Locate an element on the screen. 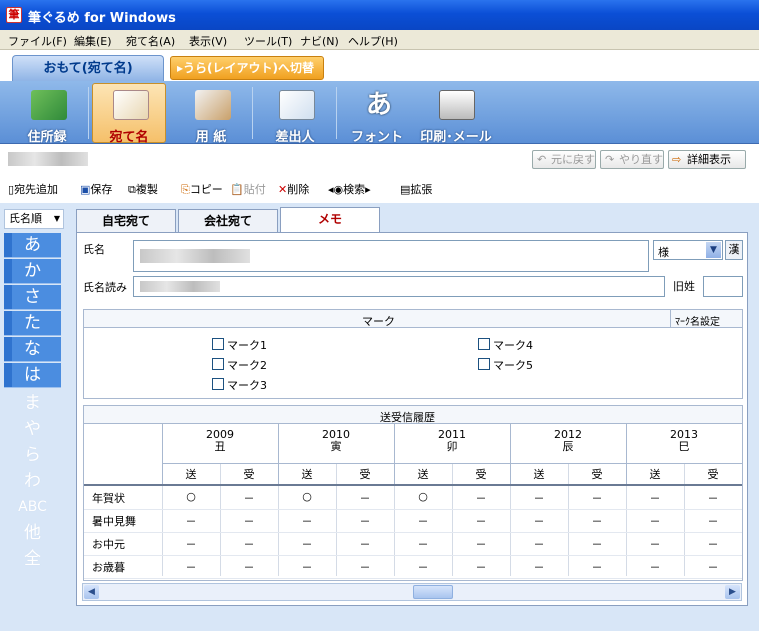 The image size is (759, 631). kana-na: な is located at coordinates (32, 349).